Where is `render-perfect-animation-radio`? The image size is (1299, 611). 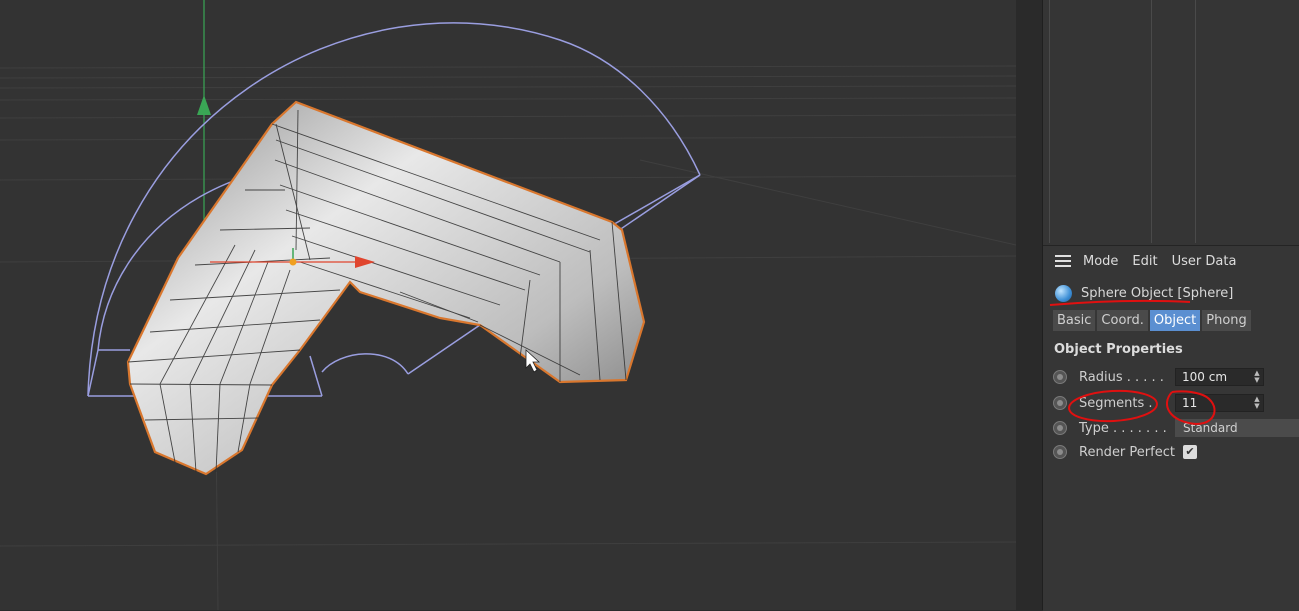 render-perfect-animation-radio is located at coordinates (1060, 452).